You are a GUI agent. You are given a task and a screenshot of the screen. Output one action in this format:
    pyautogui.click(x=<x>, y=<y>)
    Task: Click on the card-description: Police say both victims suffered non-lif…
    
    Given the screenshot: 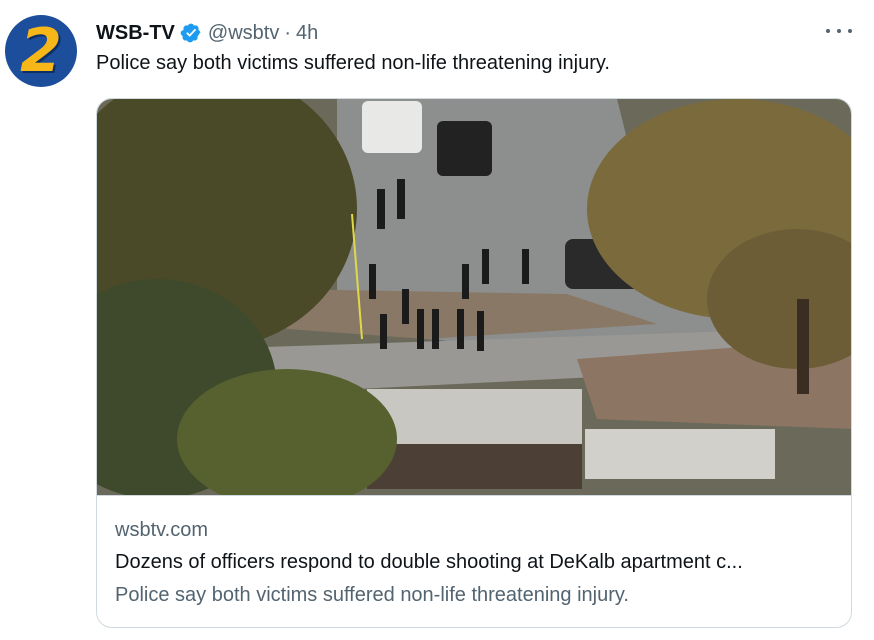 What is the action you would take?
    pyautogui.click(x=372, y=595)
    